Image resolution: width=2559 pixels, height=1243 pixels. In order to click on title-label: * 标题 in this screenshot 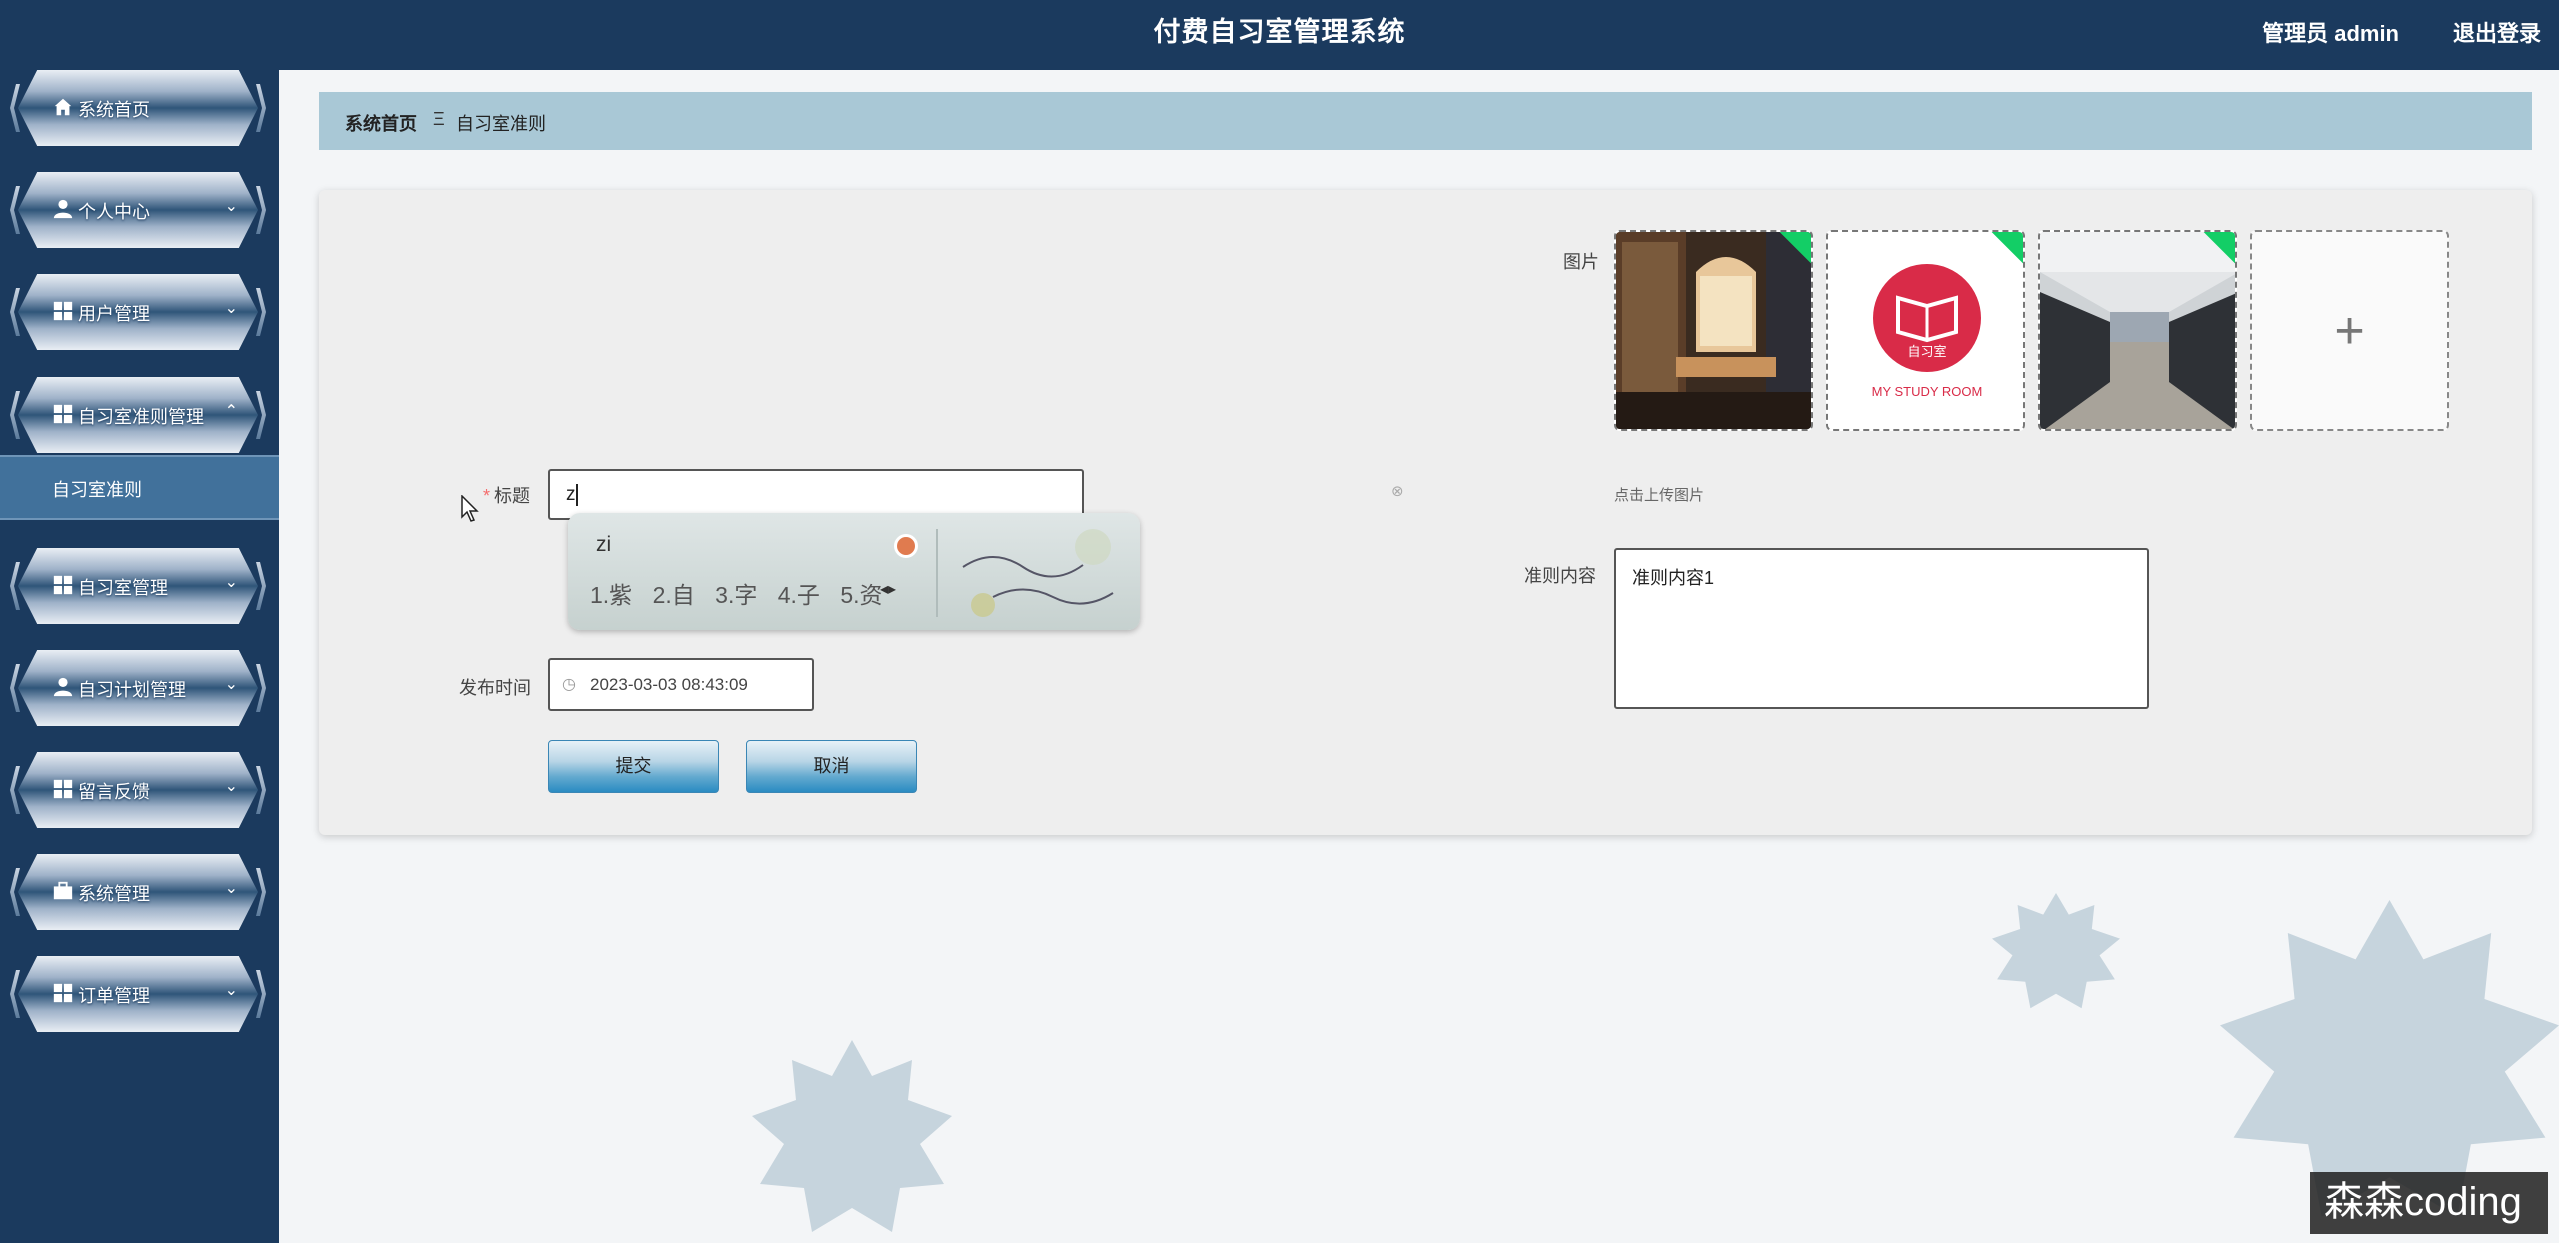, I will do `click(506, 495)`.